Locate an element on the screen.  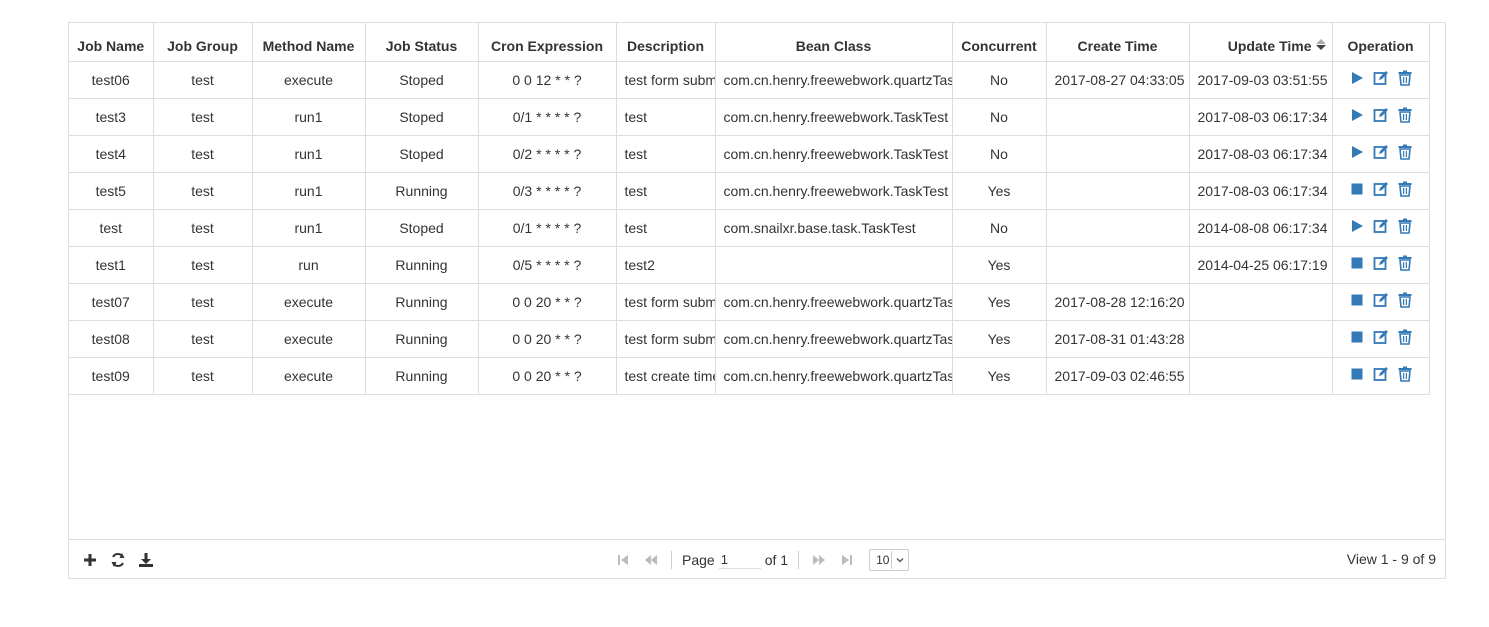
cell-job-name: test is located at coordinates (111, 227).